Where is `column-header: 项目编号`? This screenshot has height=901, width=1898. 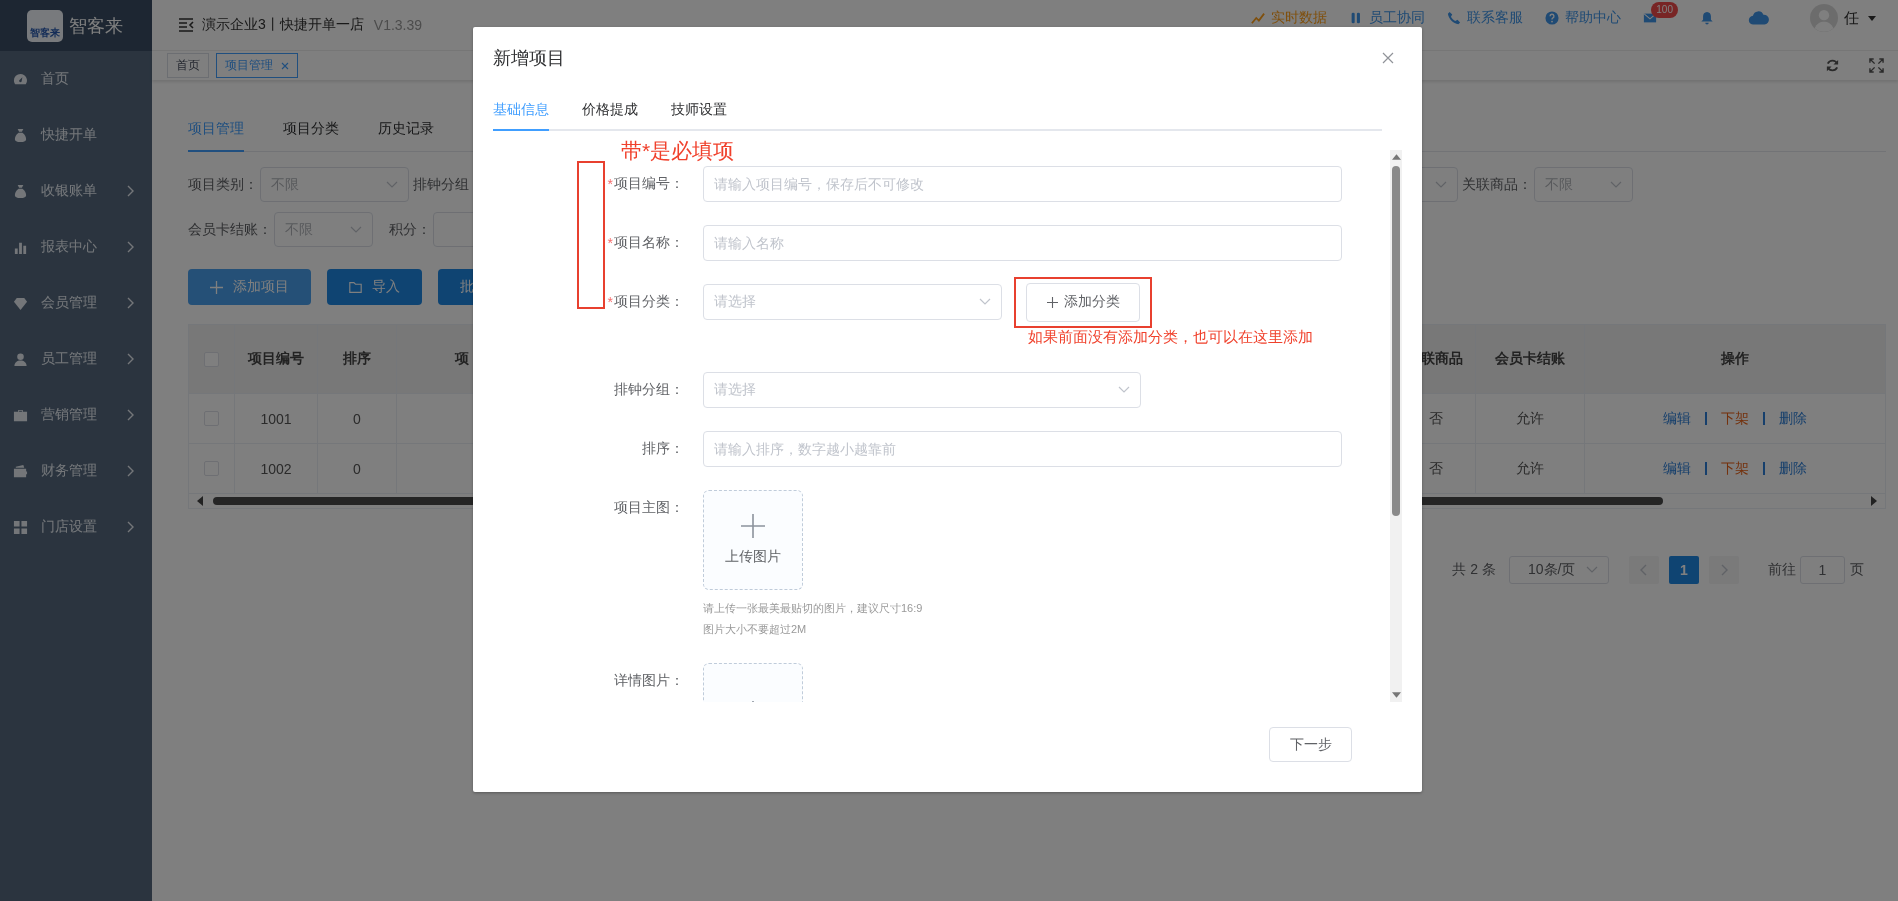
column-header: 项目编号 is located at coordinates (276, 359).